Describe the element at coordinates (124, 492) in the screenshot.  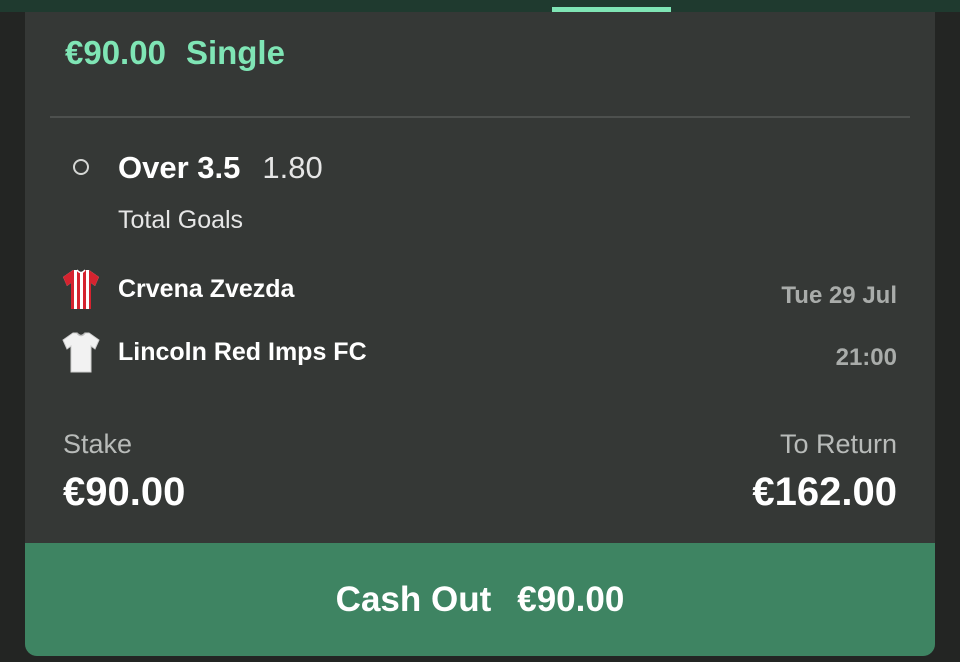
I see `stake-value: €90.00` at that location.